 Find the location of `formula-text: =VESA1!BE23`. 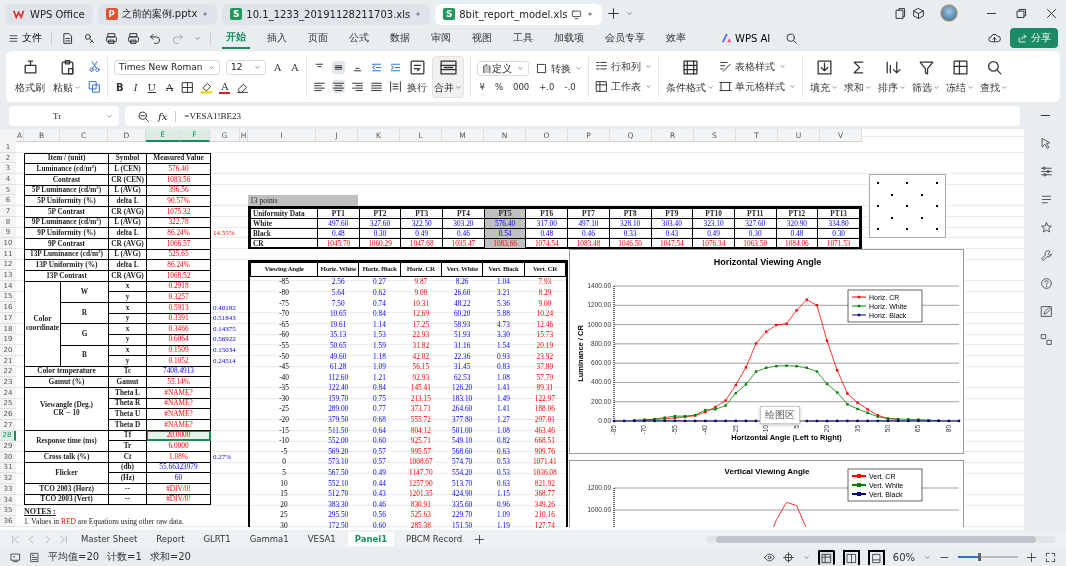

formula-text: =VESA1!BE23 is located at coordinates (212, 116).